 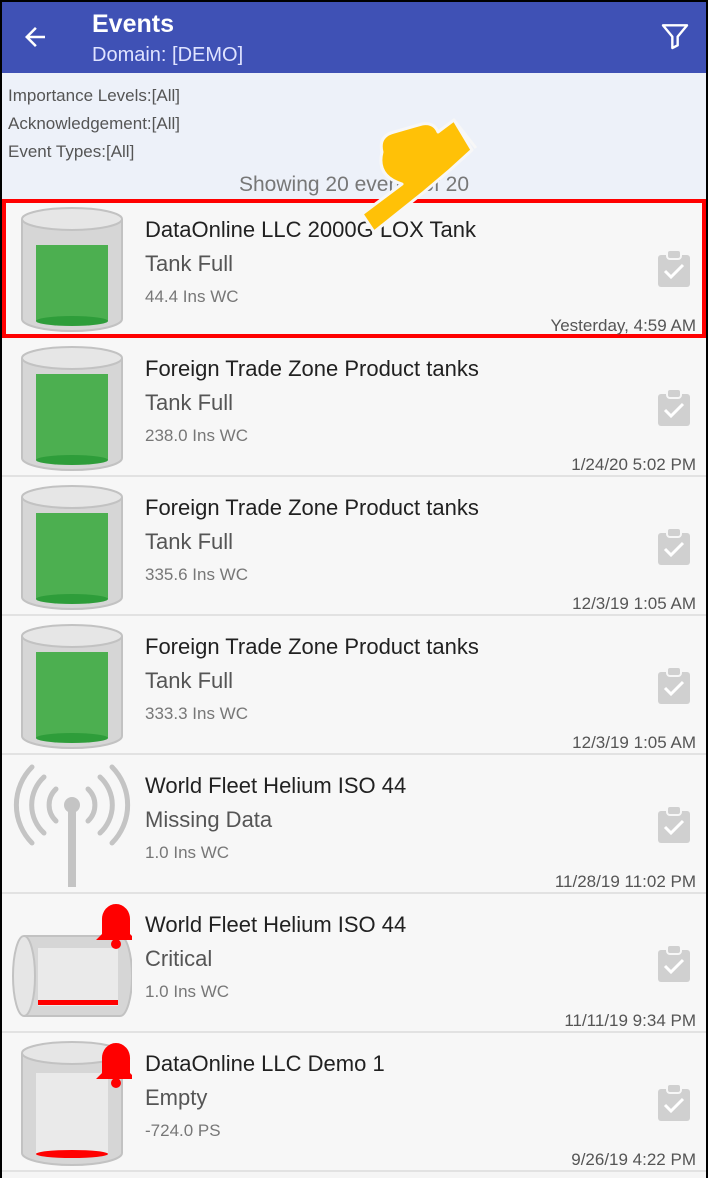 What do you see at coordinates (625, 881) in the screenshot?
I see `event-timestamp: 11/28/19 11:02 PM` at bounding box center [625, 881].